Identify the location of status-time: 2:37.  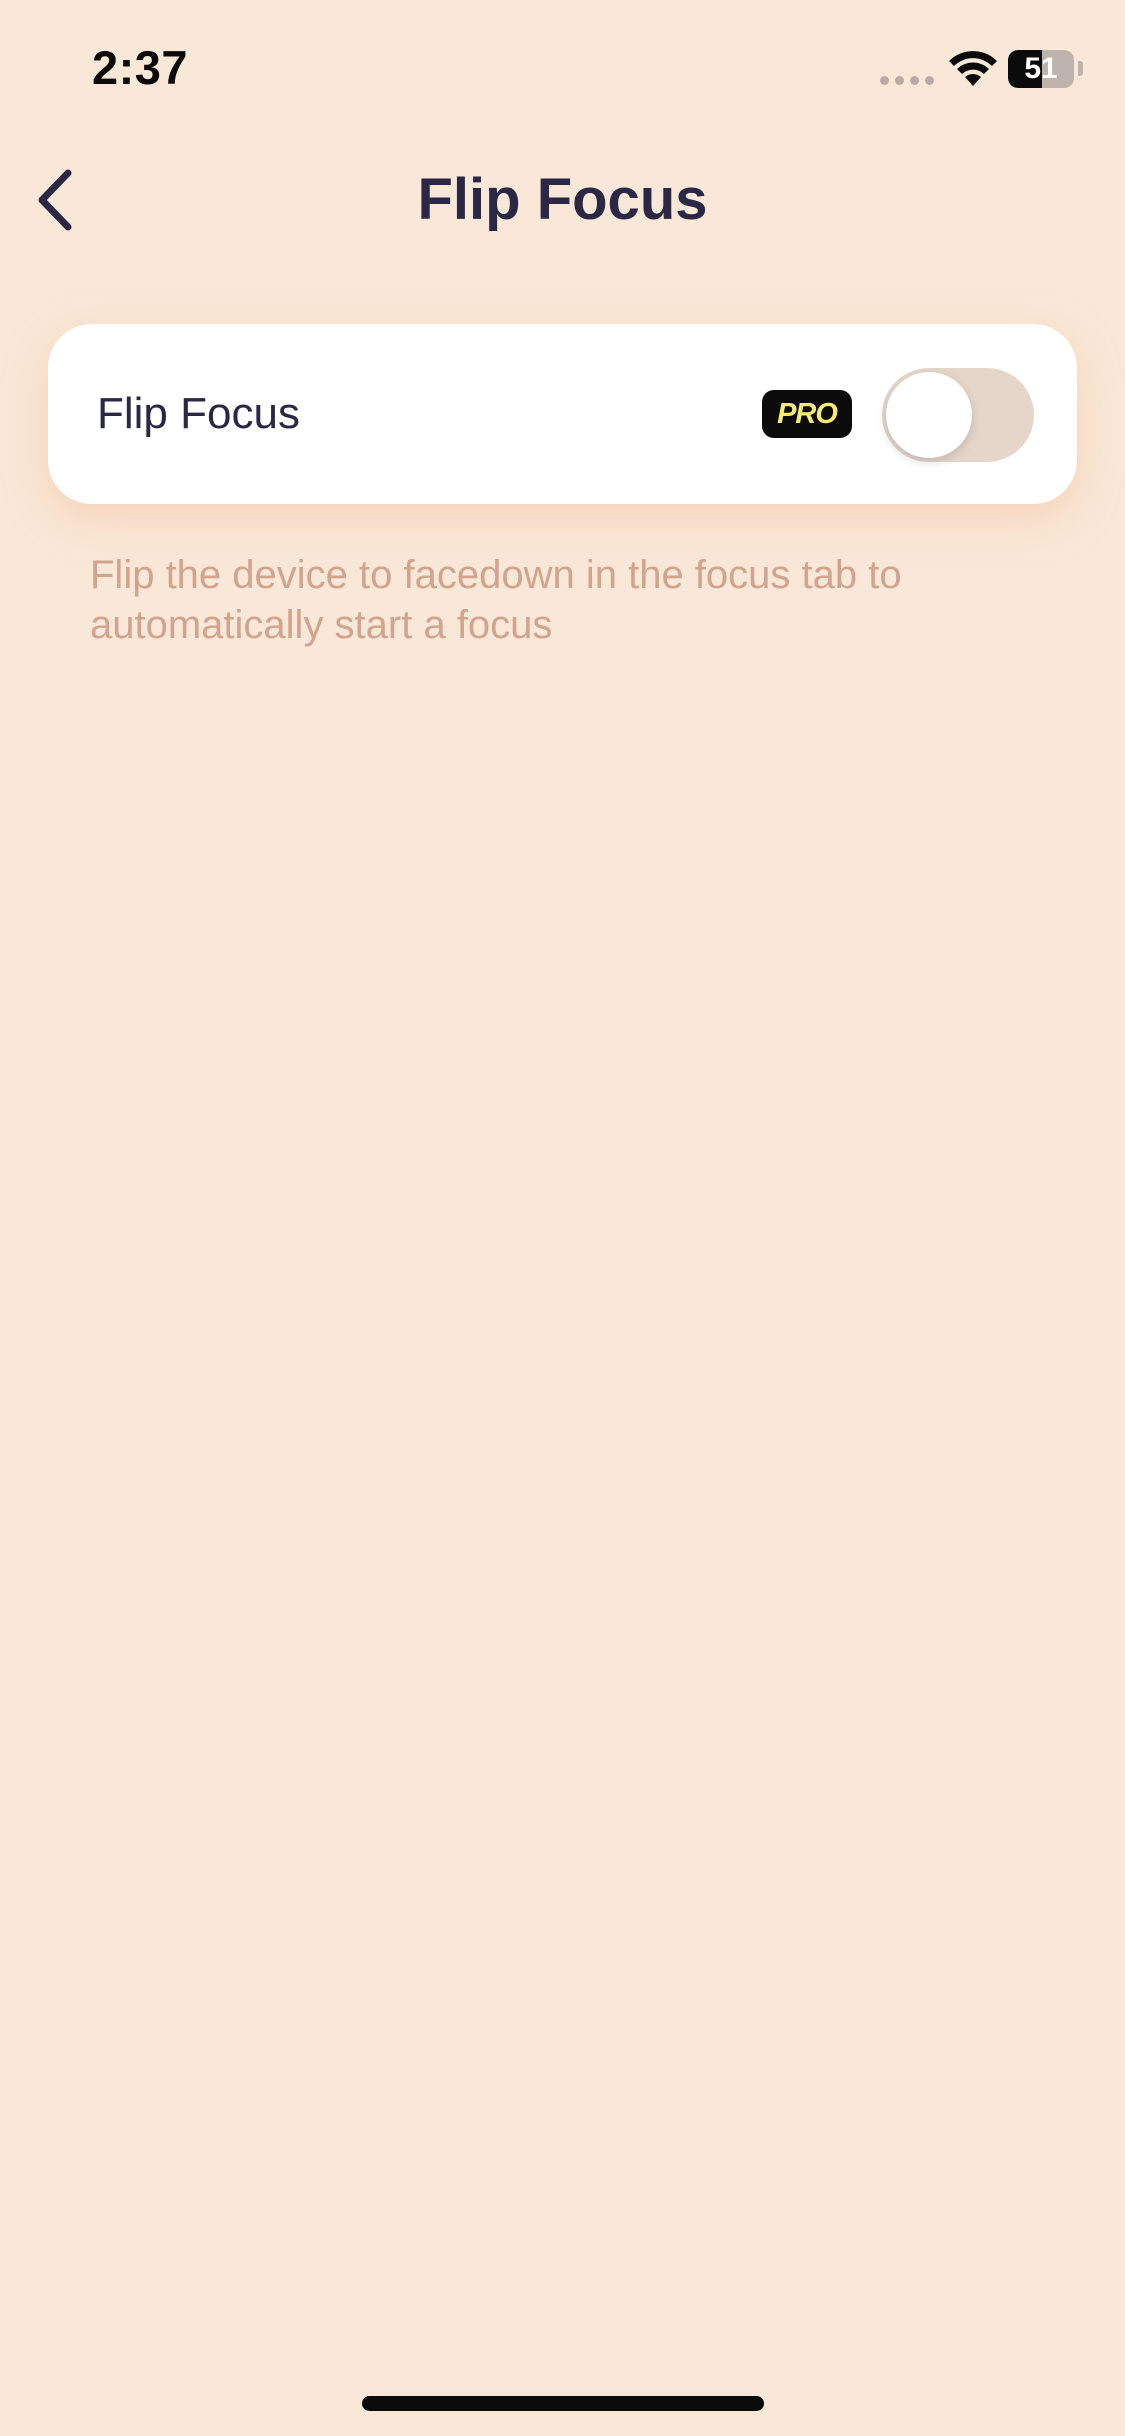
(140, 67).